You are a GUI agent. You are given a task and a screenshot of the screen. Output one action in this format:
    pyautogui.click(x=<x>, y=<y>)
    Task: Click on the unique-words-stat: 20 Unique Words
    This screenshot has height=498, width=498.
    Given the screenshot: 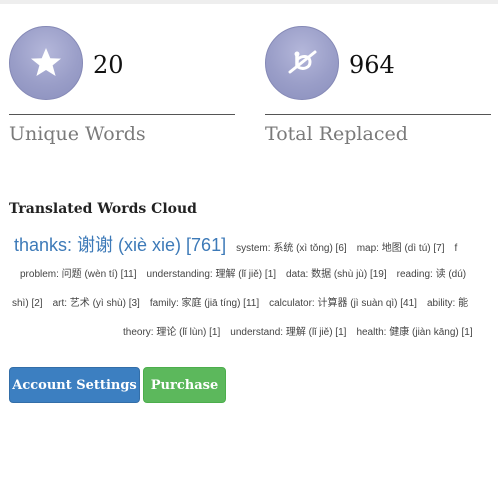 What is the action you would take?
    pyautogui.click(x=122, y=88)
    